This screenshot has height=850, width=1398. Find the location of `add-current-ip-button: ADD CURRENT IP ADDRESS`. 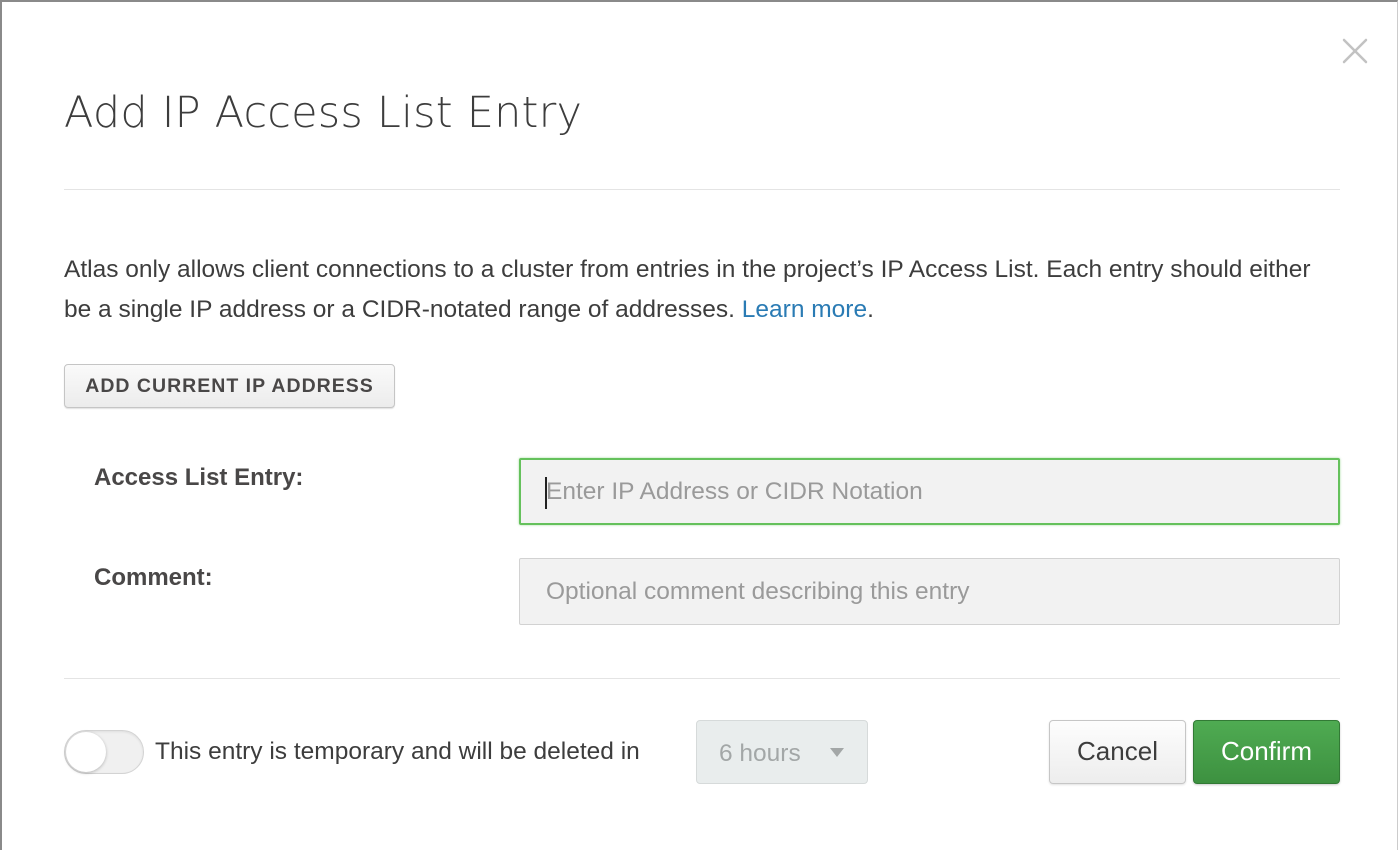

add-current-ip-button: ADD CURRENT IP ADDRESS is located at coordinates (229, 386).